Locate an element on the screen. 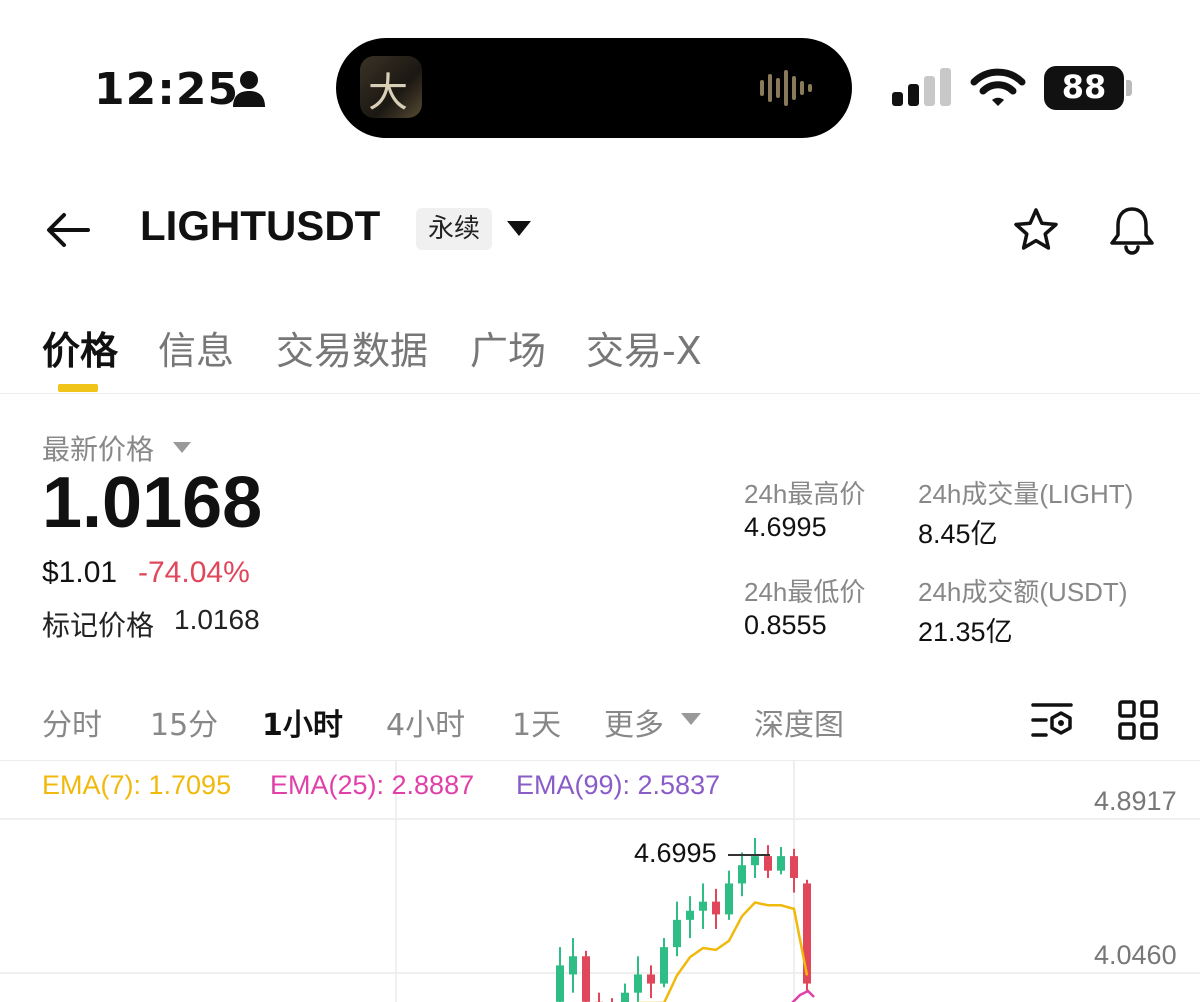 Image resolution: width=1200 pixels, height=1002 pixels. interval-4h: 4小时 is located at coordinates (425, 722).